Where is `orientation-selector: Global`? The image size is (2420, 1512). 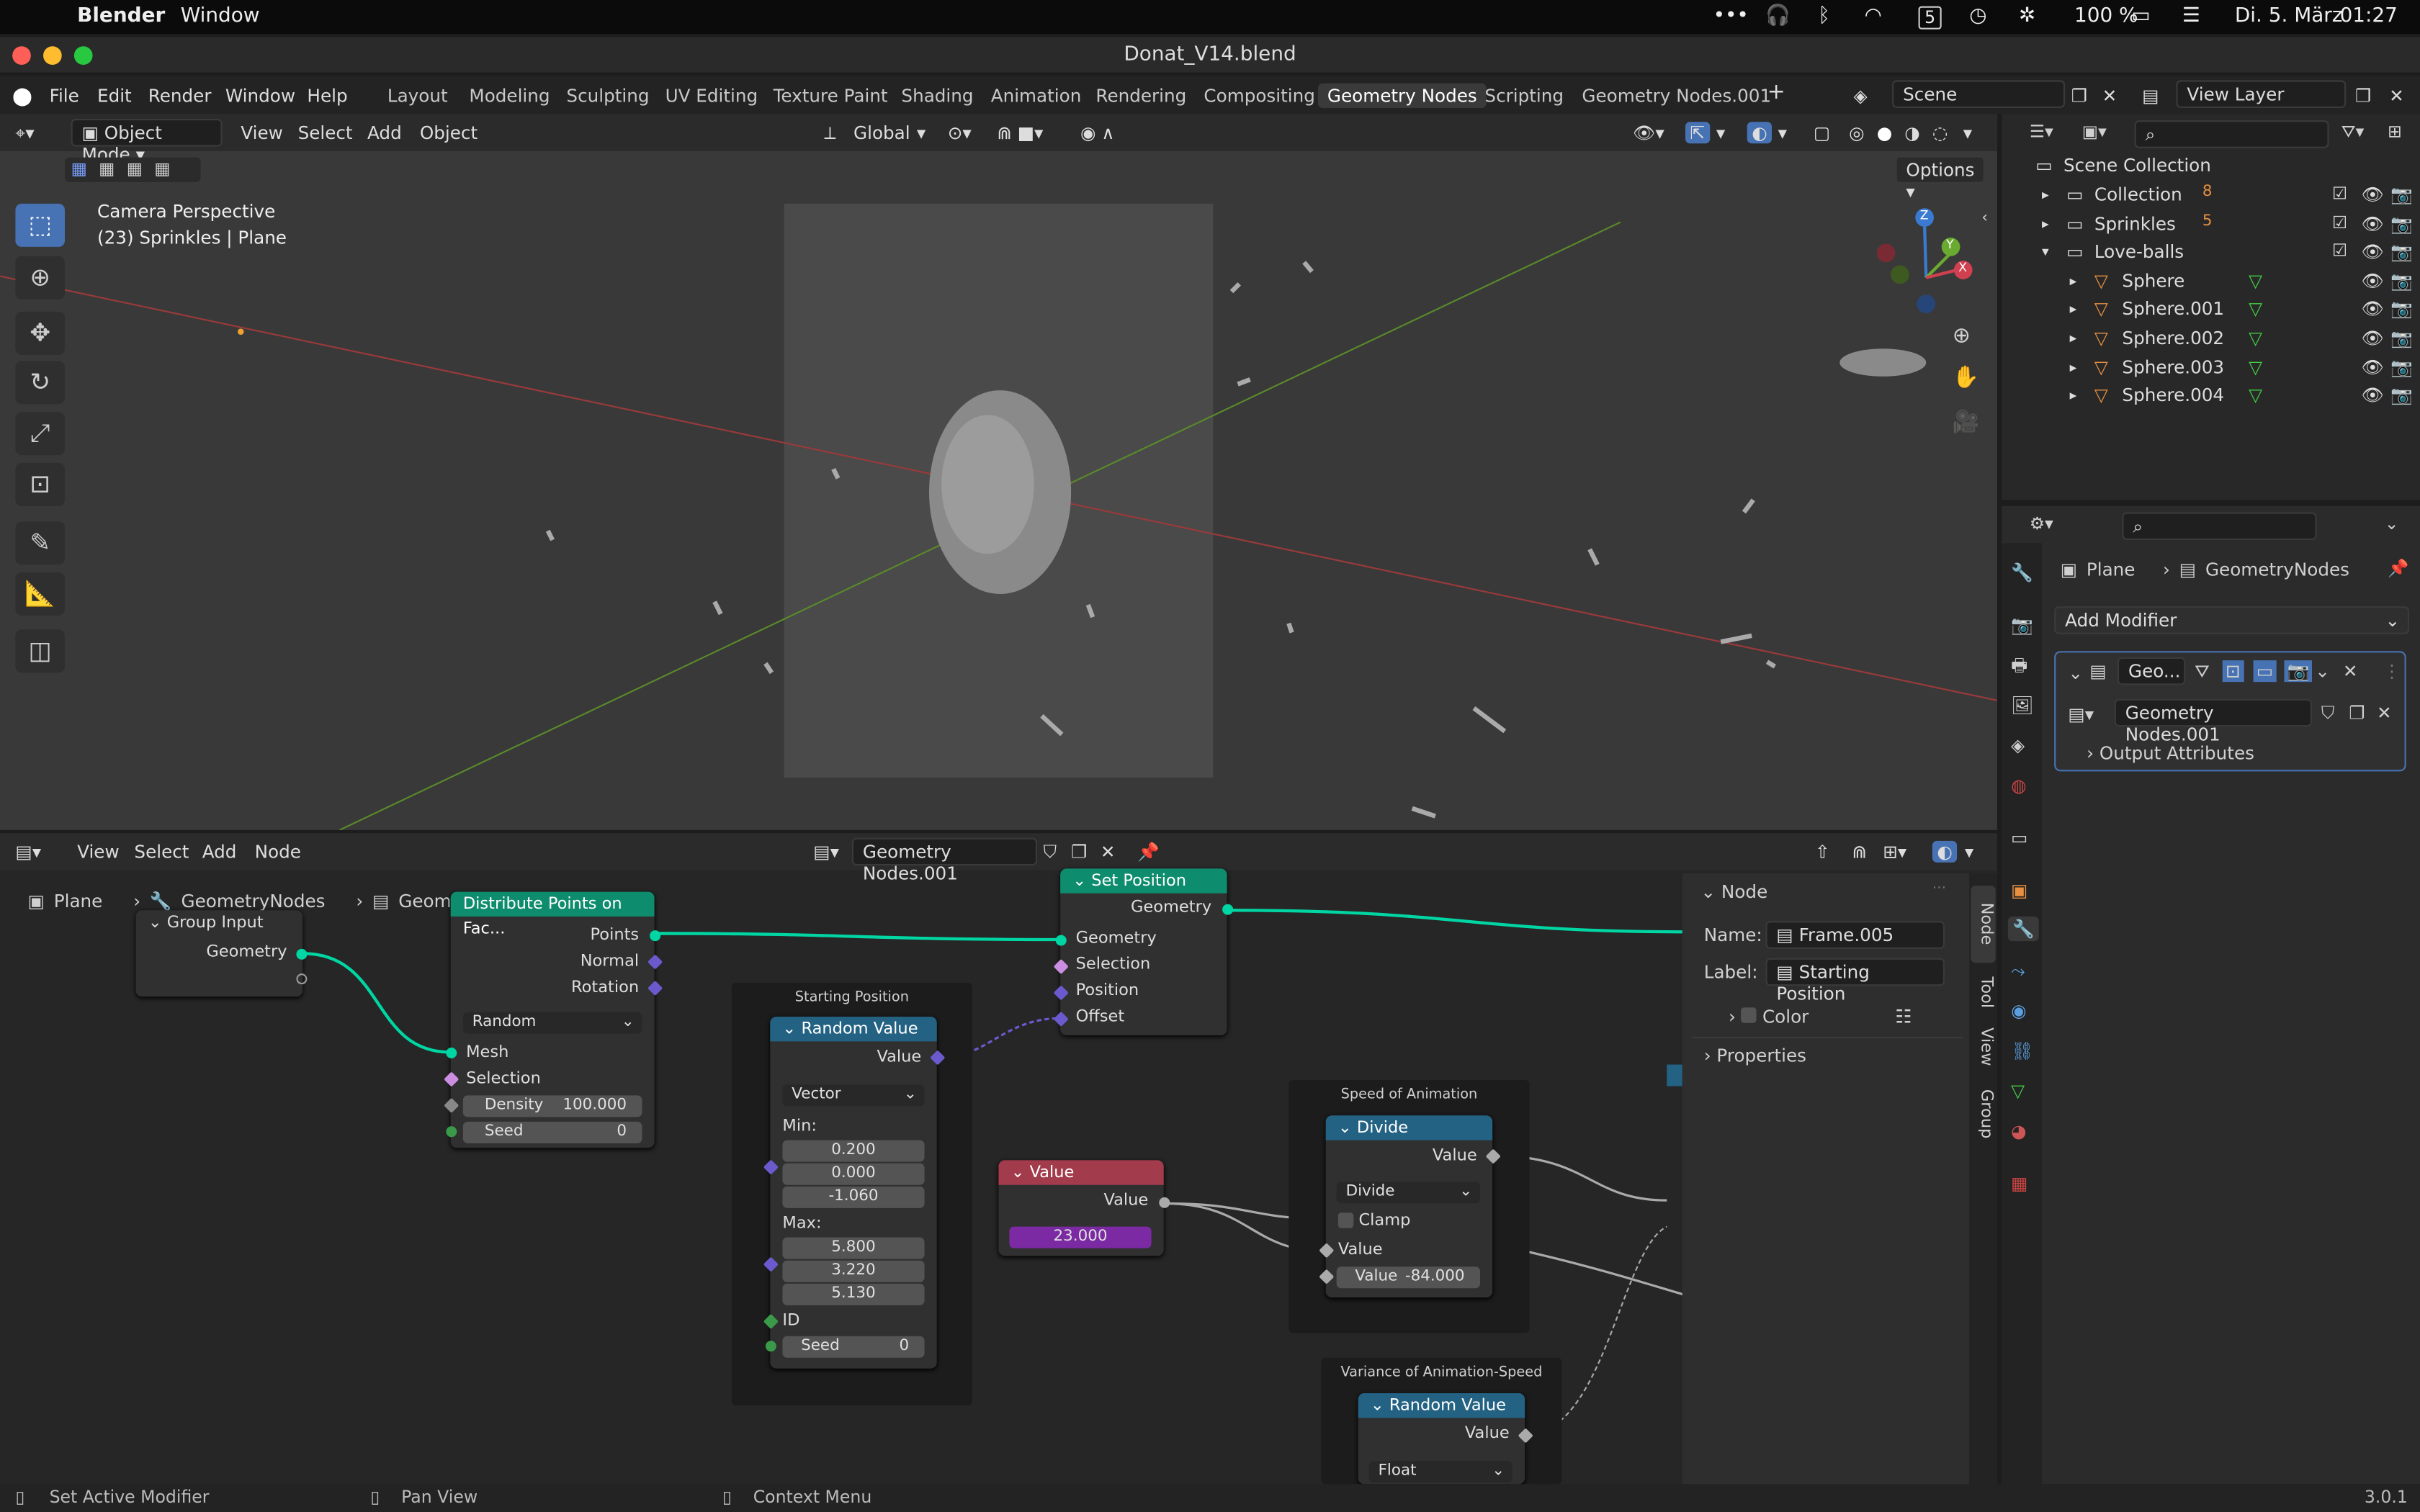 orientation-selector: Global is located at coordinates (881, 132).